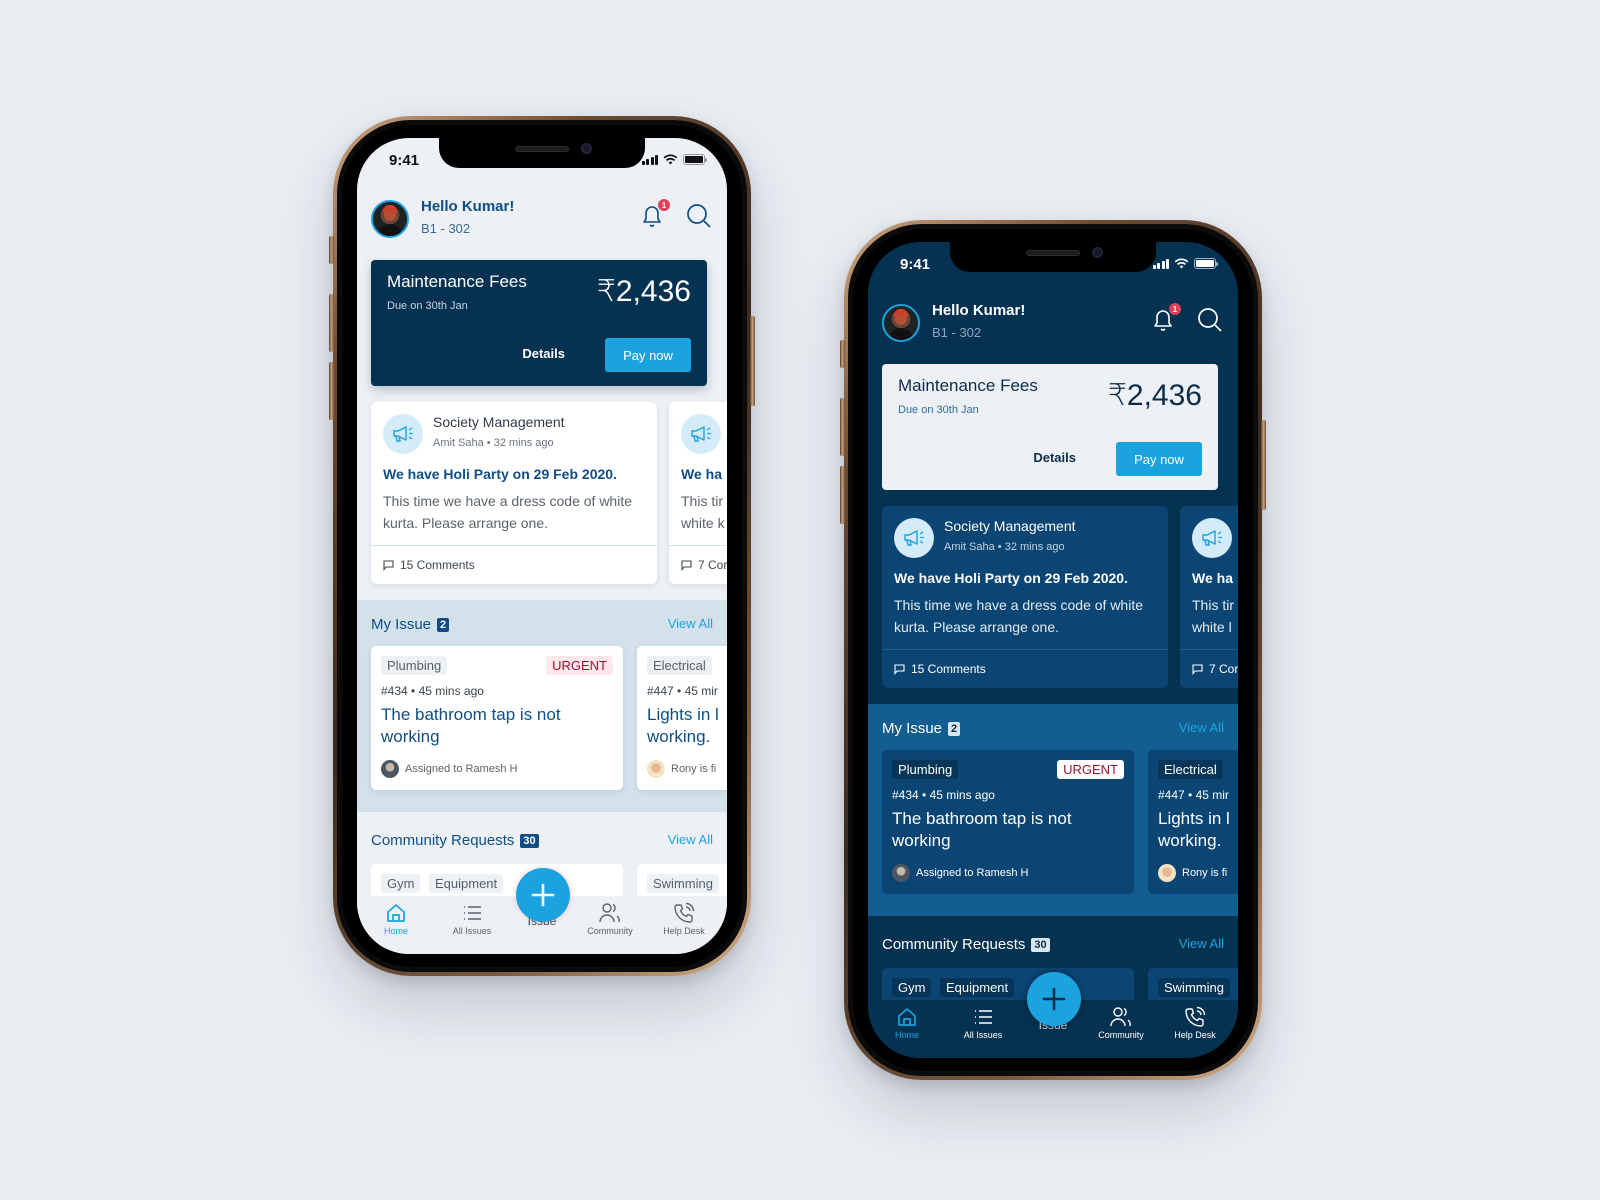 Image resolution: width=1600 pixels, height=1200 pixels. Describe the element at coordinates (1213, 616) in the screenshot. I see `notice-body: This tir white l` at that location.